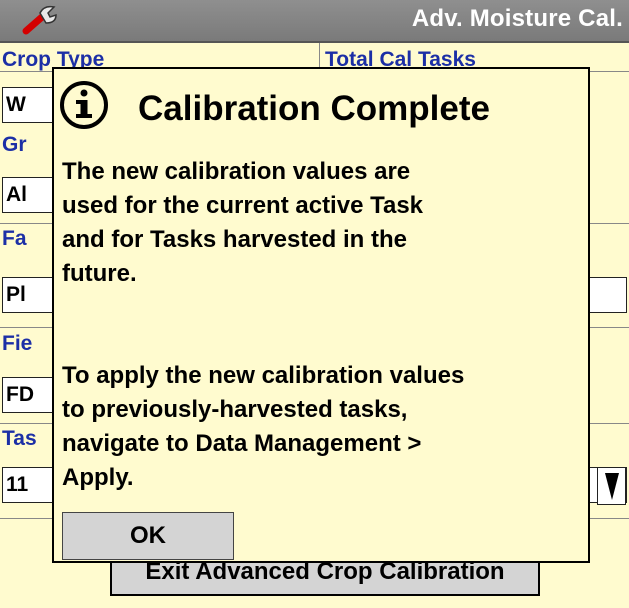 The height and width of the screenshot is (608, 629). Describe the element at coordinates (234, 239) in the screenshot. I see `dialog-line: and for Tasks harvested in the` at that location.